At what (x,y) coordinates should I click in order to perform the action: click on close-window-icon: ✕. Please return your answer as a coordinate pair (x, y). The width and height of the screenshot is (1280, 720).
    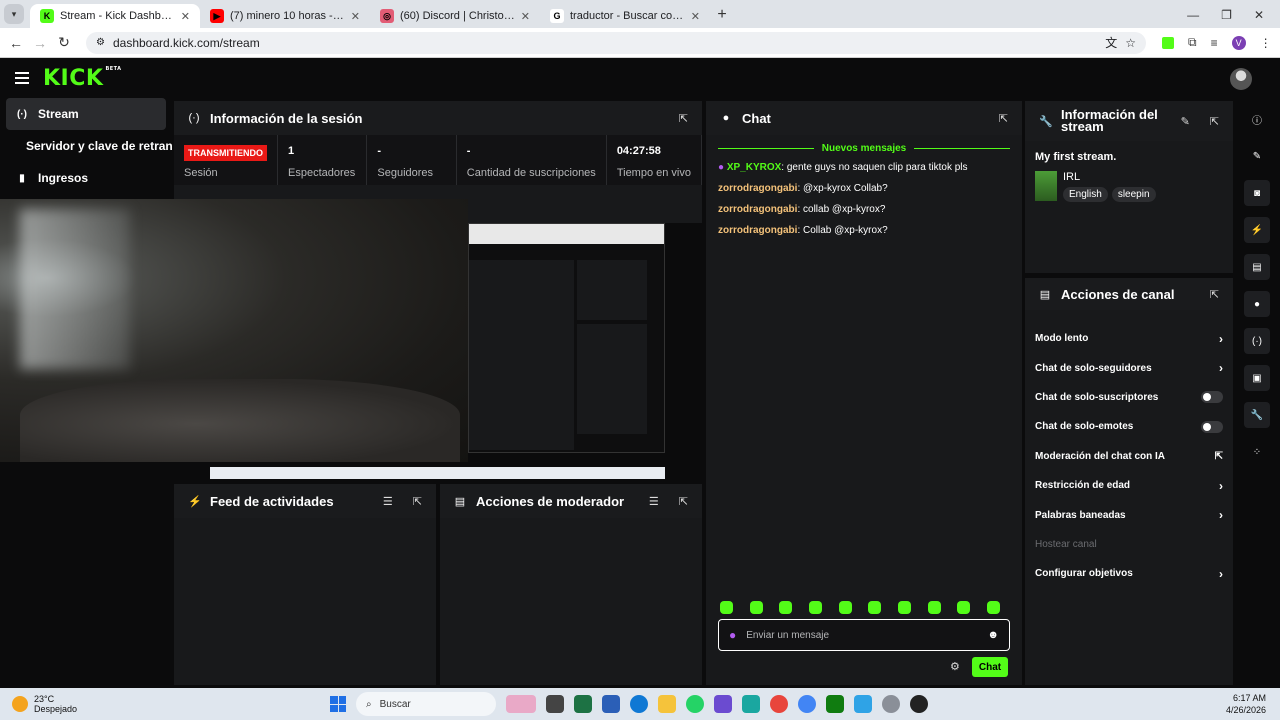
    Looking at the image, I should click on (1259, 15).